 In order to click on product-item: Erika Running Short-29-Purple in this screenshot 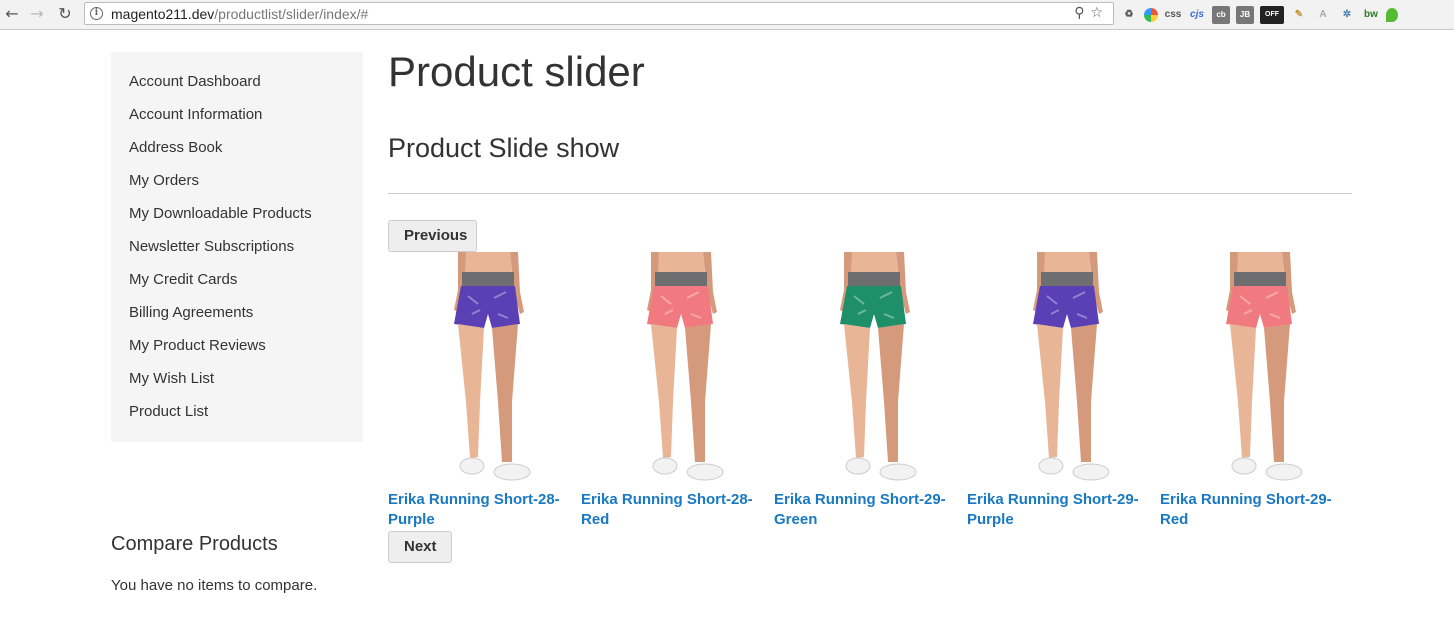, I will do `click(1063, 392)`.